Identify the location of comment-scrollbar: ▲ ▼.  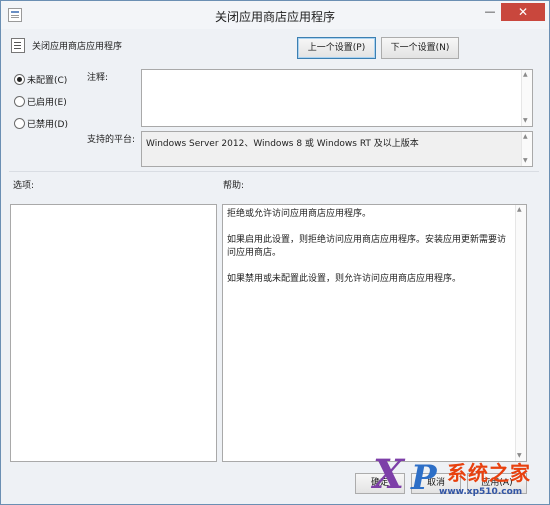
(526, 98).